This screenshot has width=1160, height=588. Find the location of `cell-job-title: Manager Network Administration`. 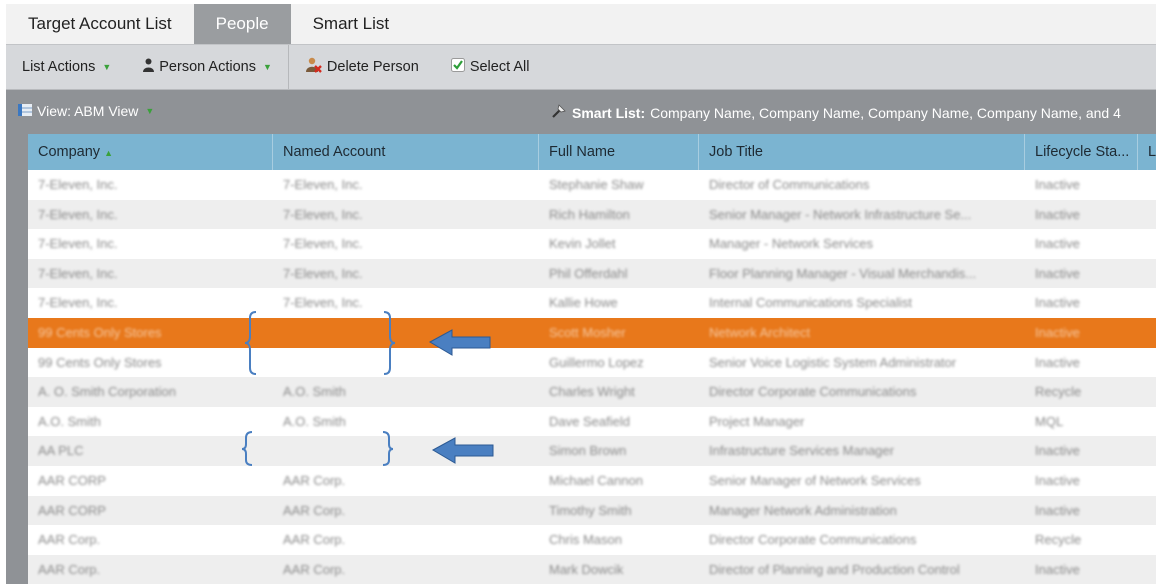

cell-job-title: Manager Network Administration is located at coordinates (803, 510).